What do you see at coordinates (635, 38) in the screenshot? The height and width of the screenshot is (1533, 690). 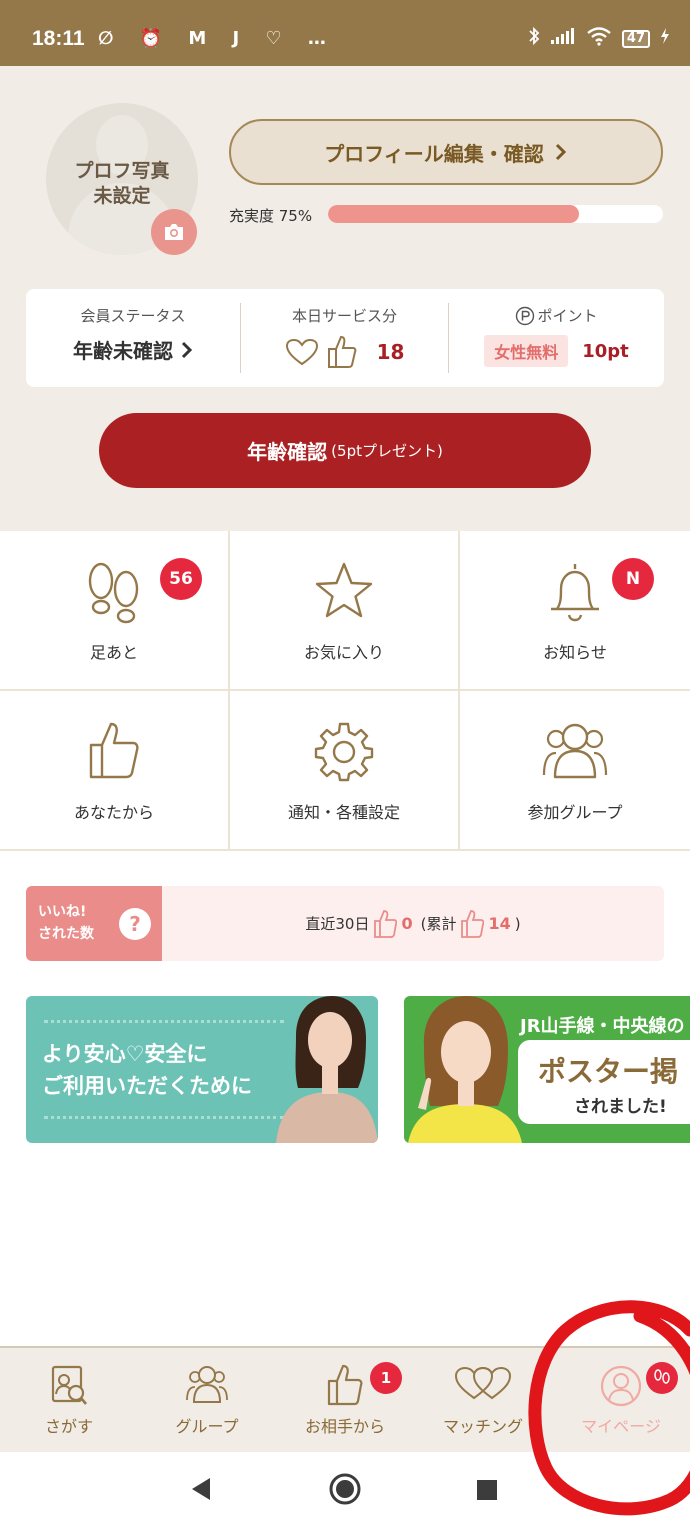 I see `battery-icon: 47` at bounding box center [635, 38].